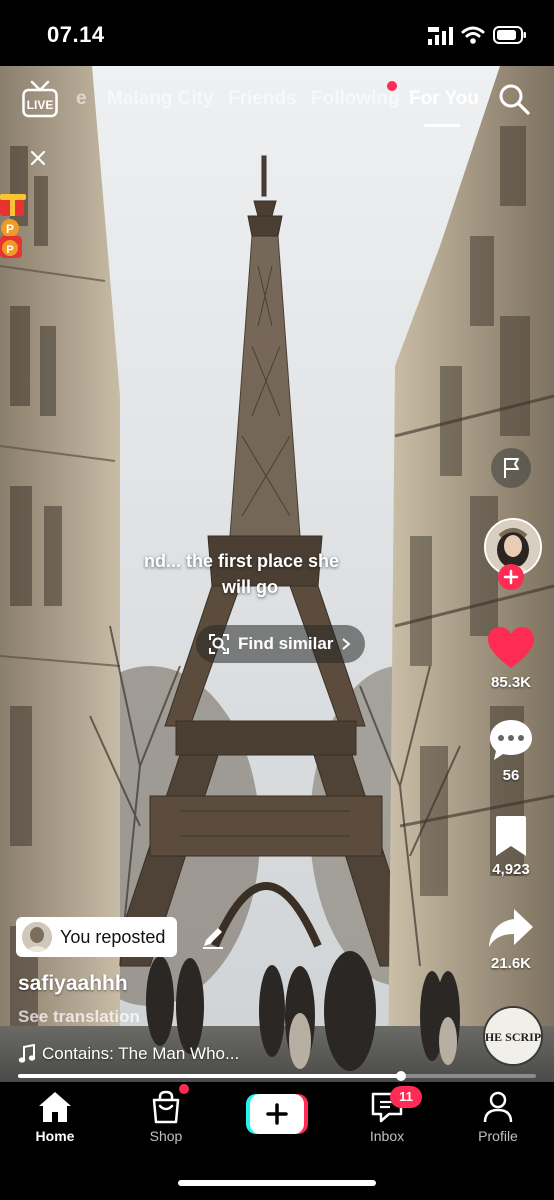 This screenshot has width=554, height=1200. What do you see at coordinates (166, 1136) in the screenshot?
I see `nav-shop-label: Shop` at bounding box center [166, 1136].